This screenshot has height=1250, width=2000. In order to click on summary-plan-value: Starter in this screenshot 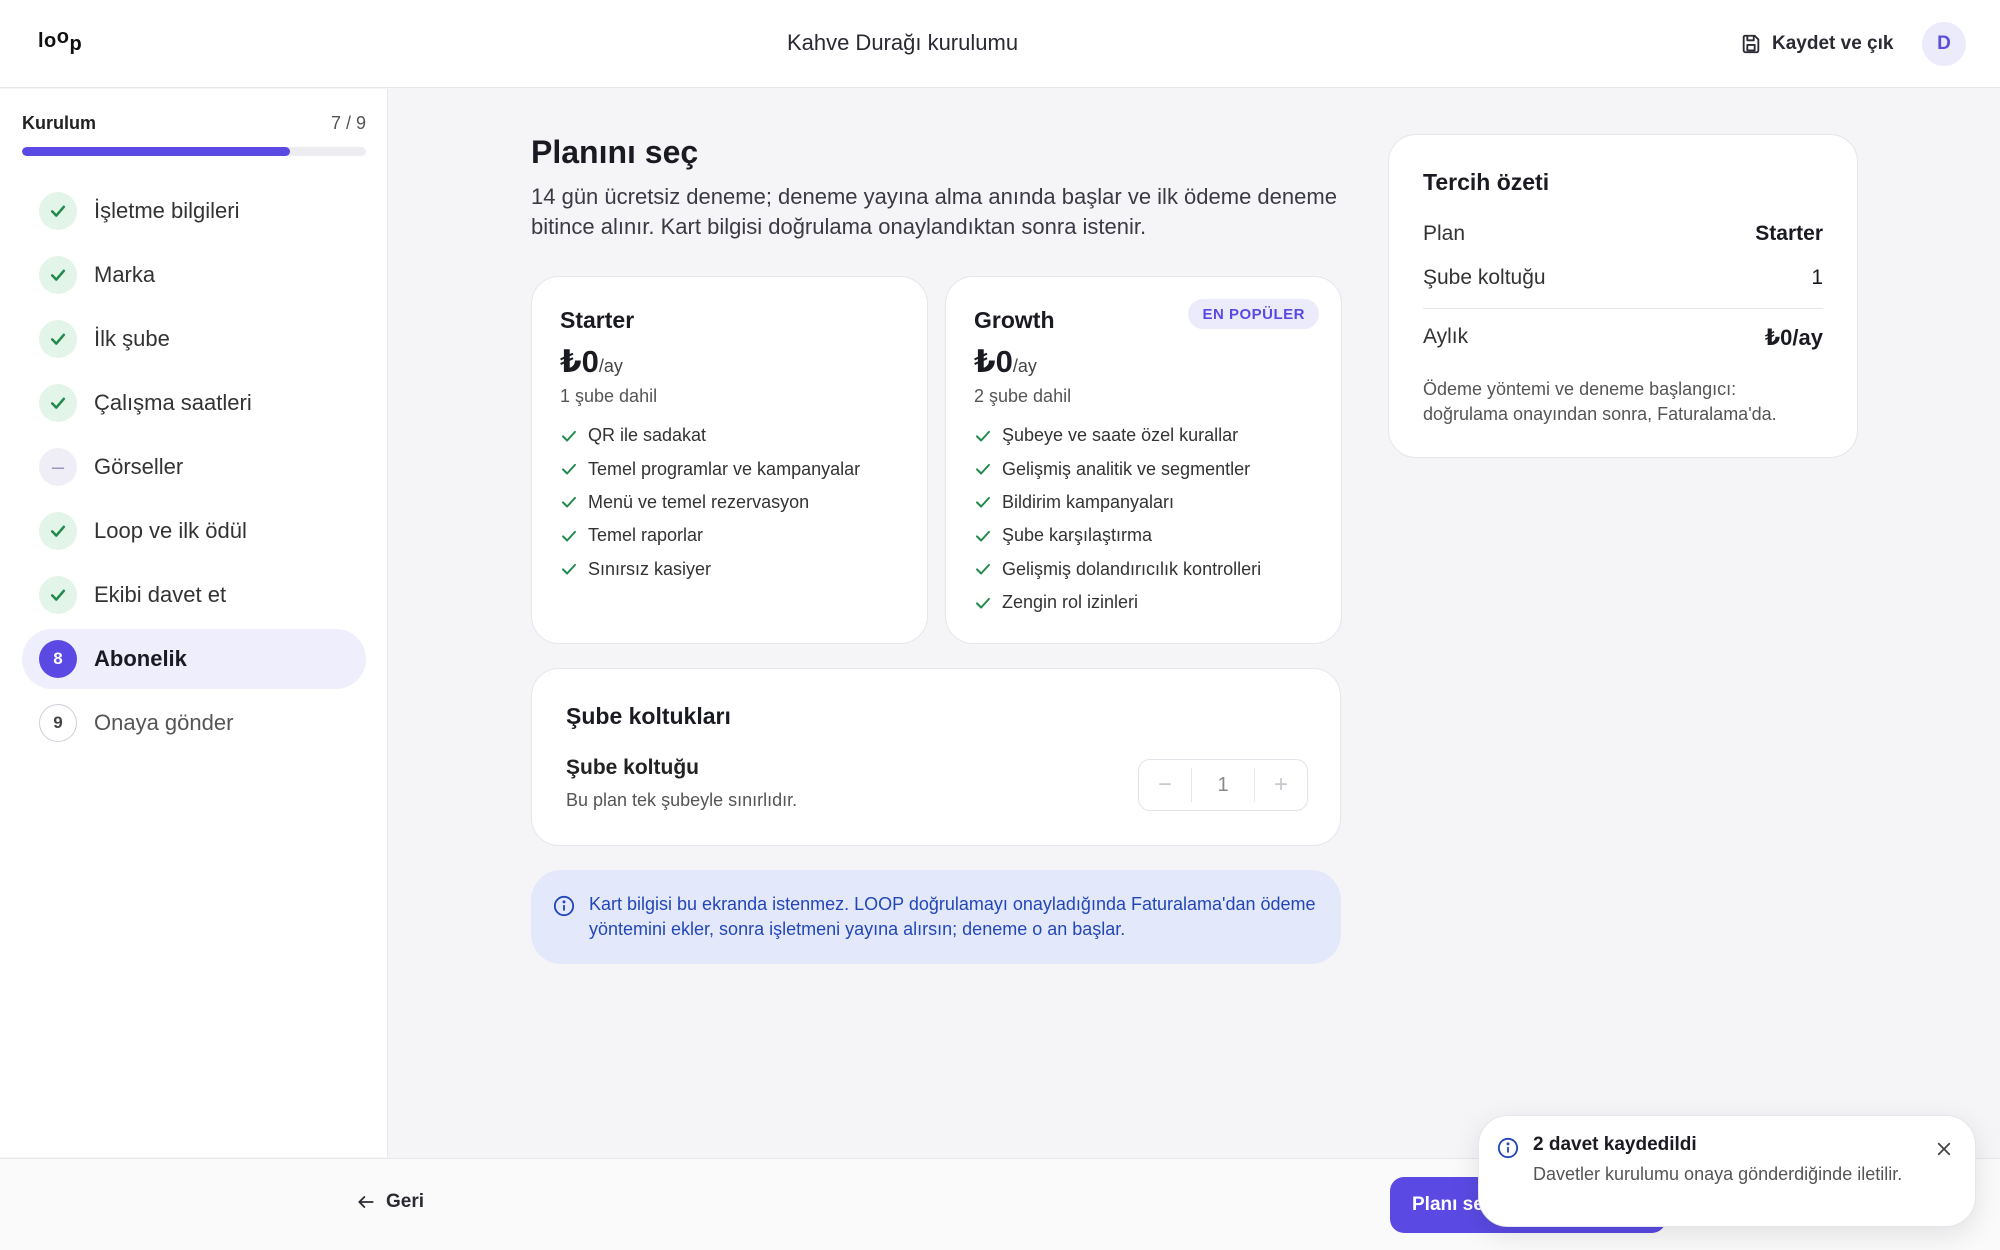, I will do `click(1789, 233)`.